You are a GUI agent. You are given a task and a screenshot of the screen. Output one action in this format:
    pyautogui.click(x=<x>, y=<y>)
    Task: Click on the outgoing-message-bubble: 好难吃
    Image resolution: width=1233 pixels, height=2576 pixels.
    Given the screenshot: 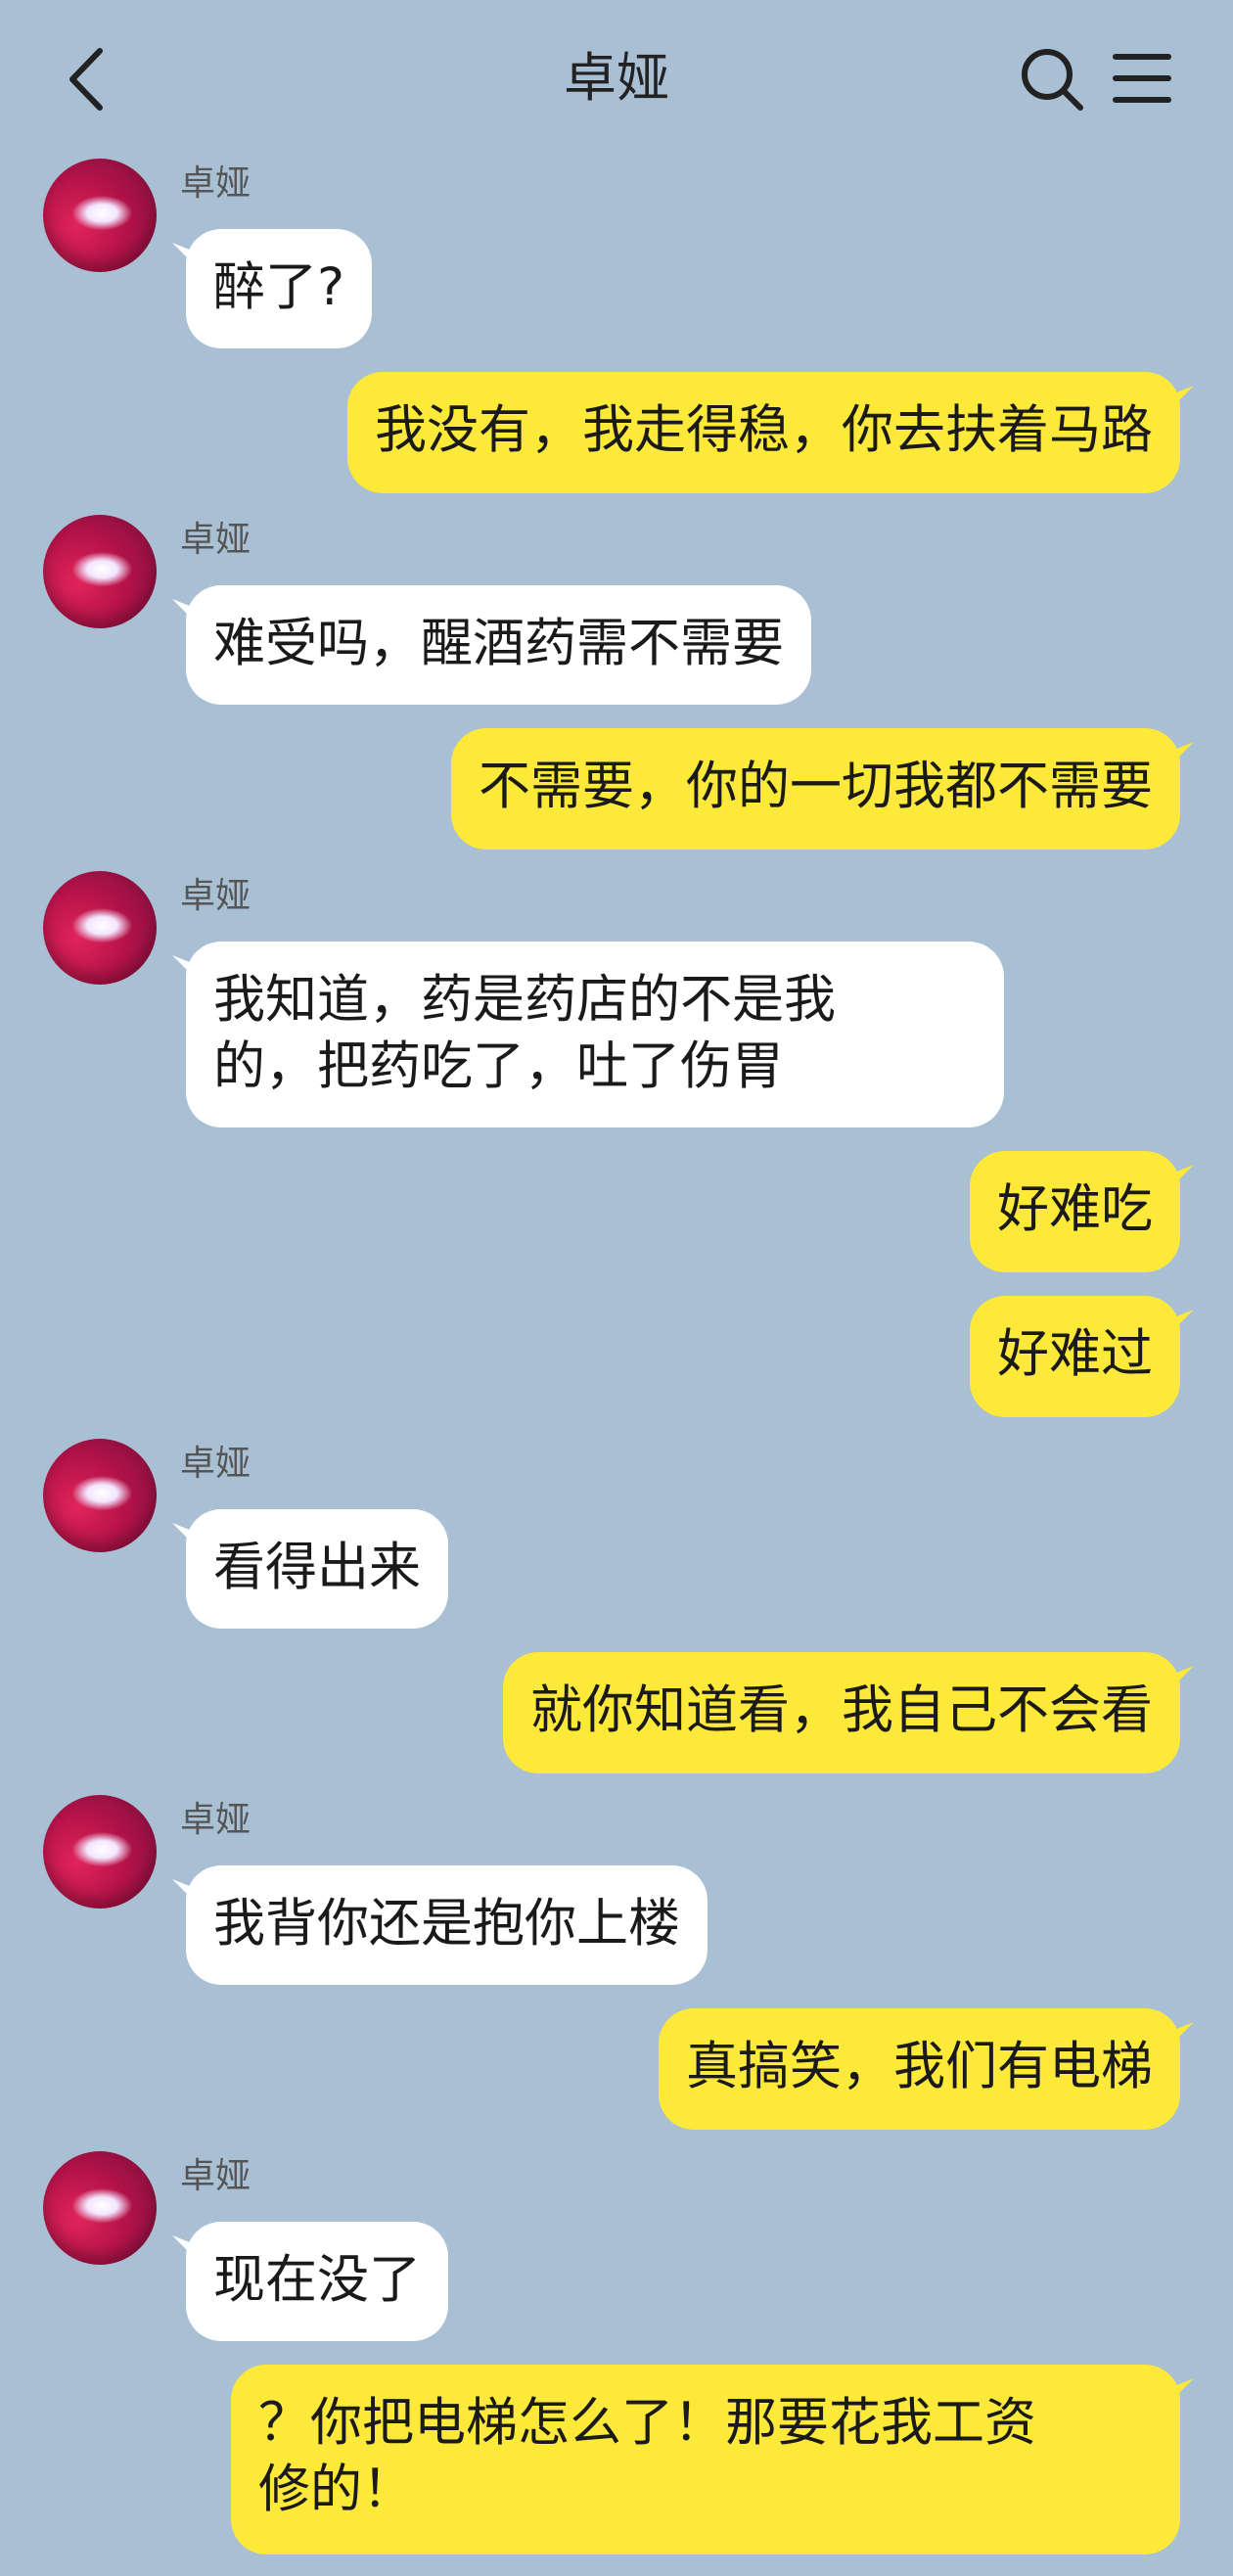 What is the action you would take?
    pyautogui.click(x=1075, y=1211)
    